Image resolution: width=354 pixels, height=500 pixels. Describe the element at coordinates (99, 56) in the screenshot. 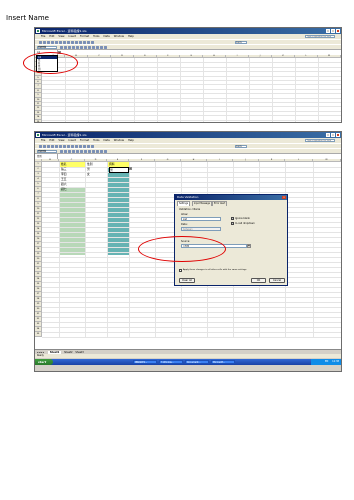

I see `col-header: C` at that location.